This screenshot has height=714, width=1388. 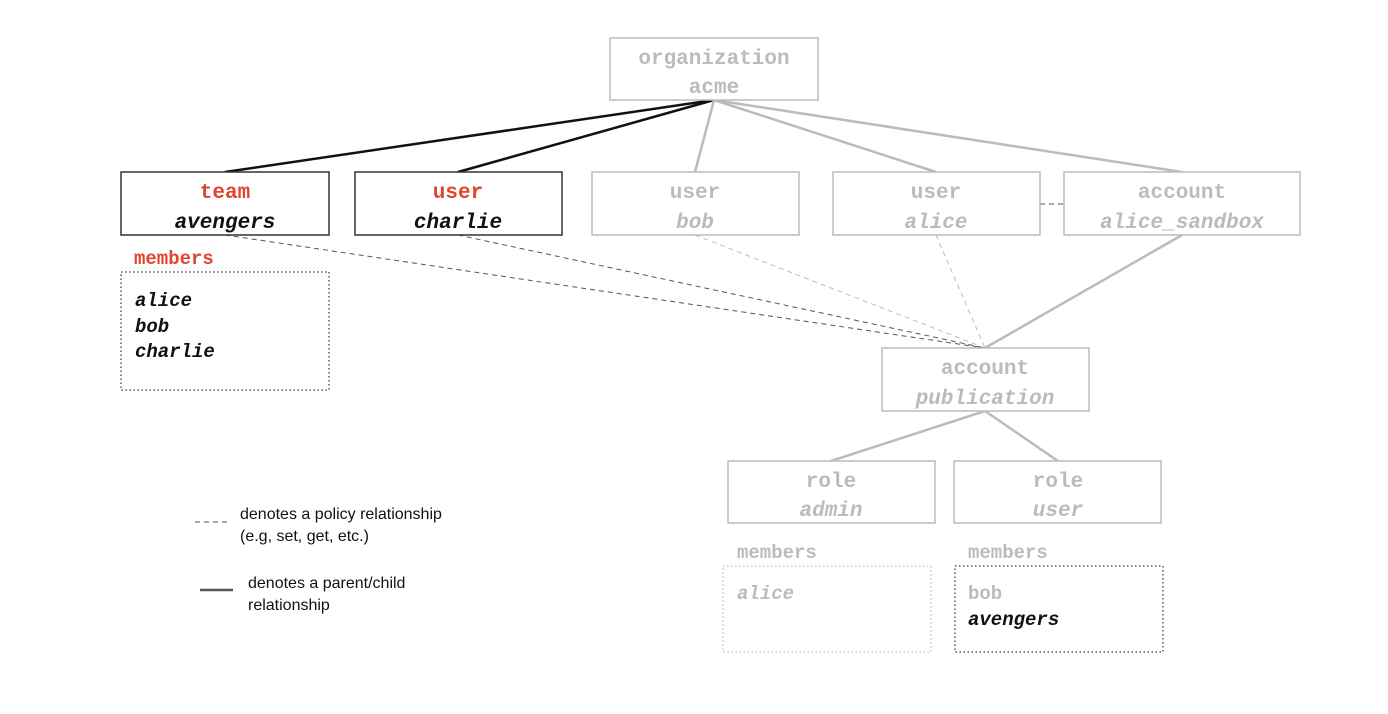 I want to click on team-member: alice, so click(x=163, y=301).